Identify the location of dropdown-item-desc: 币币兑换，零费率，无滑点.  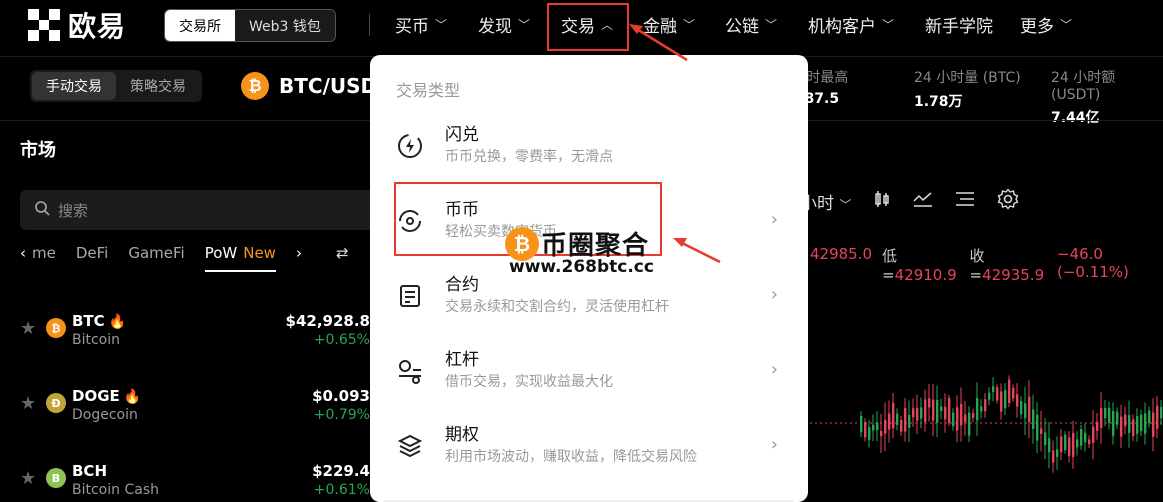
(529, 157).